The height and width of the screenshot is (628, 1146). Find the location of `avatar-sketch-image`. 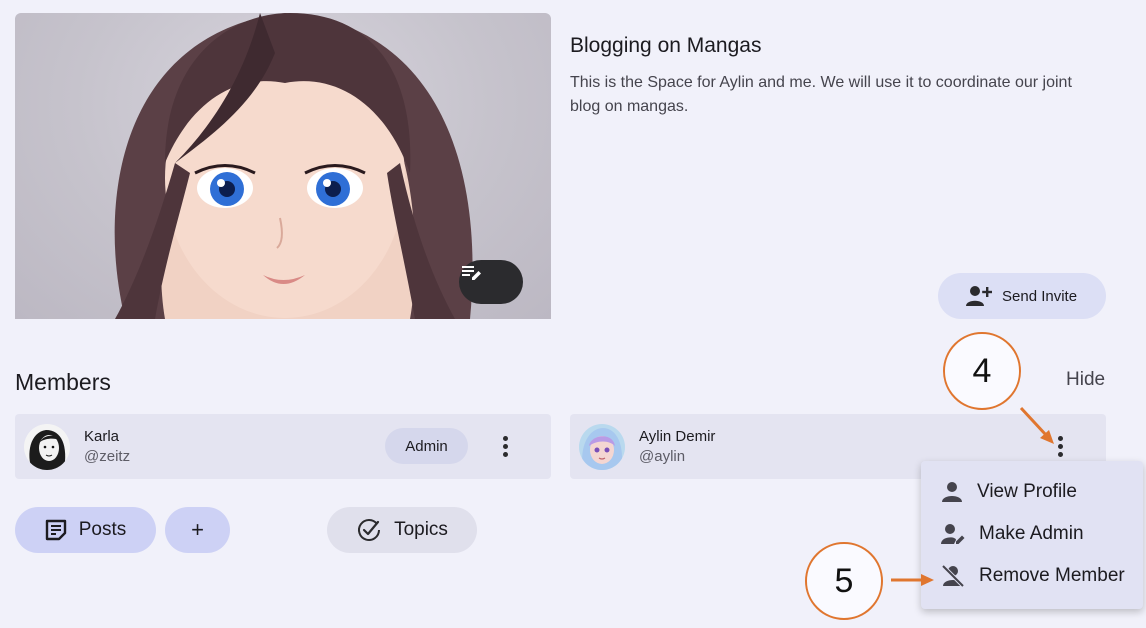

avatar-sketch-image is located at coordinates (47, 447).